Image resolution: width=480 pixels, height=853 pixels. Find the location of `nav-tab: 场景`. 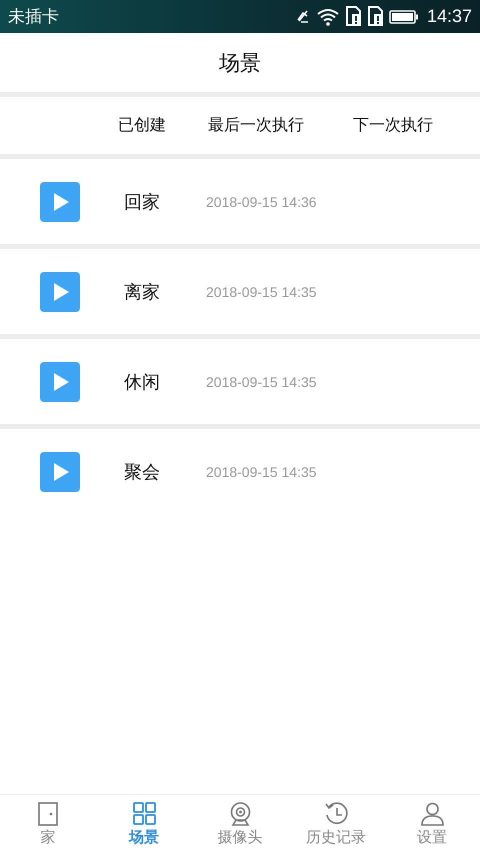

nav-tab: 场景 is located at coordinates (144, 824).